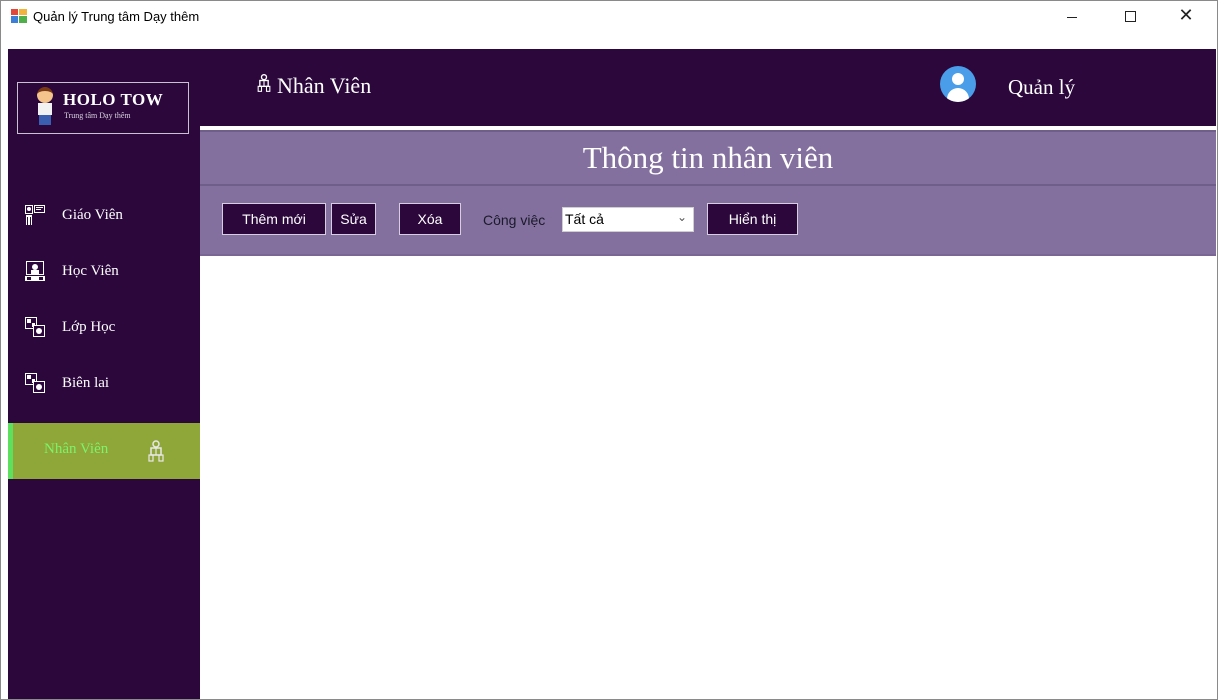 The width and height of the screenshot is (1218, 700). Describe the element at coordinates (609, 16) in the screenshot. I see `title-bar: Quản lý Trung tâm Dạy thêm ✕` at that location.